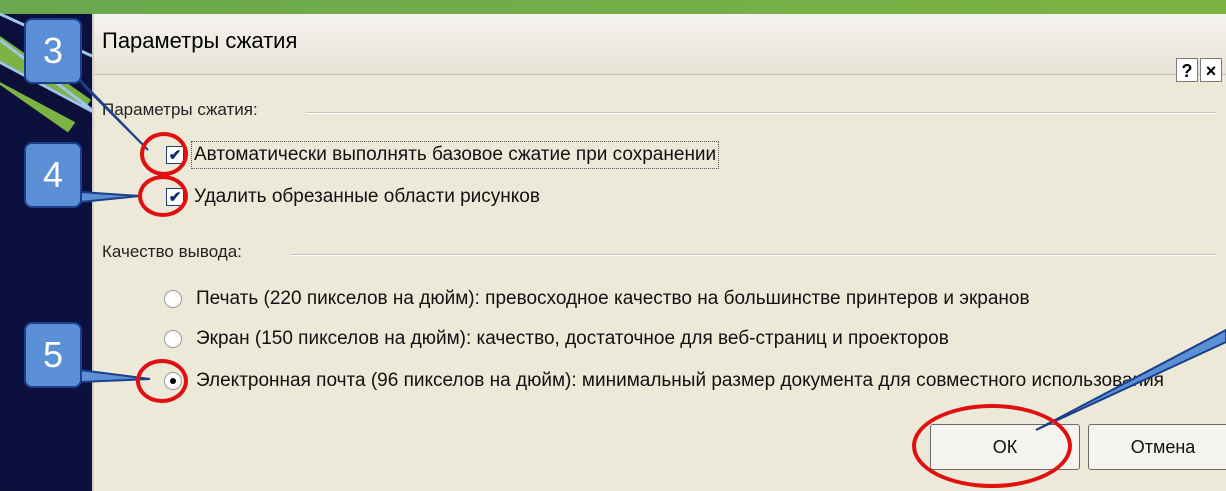  I want to click on callout-4: 4, so click(53, 175).